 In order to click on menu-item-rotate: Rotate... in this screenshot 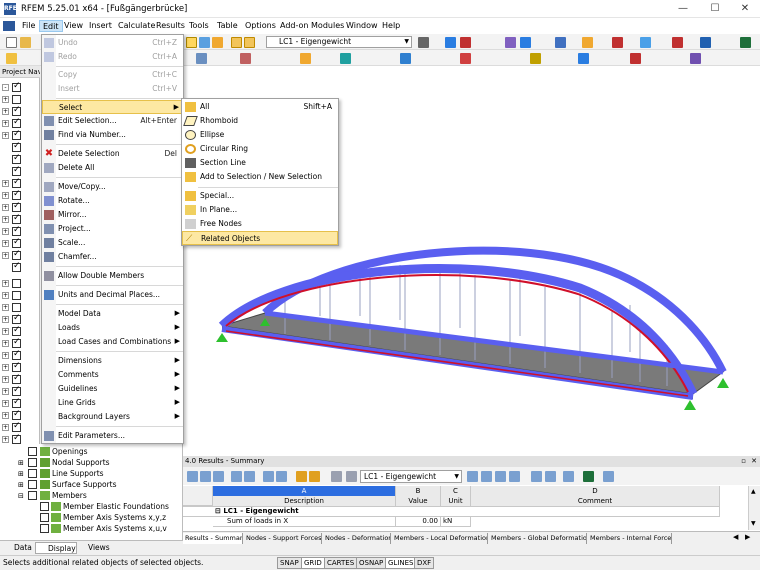, I will do `click(112, 201)`.